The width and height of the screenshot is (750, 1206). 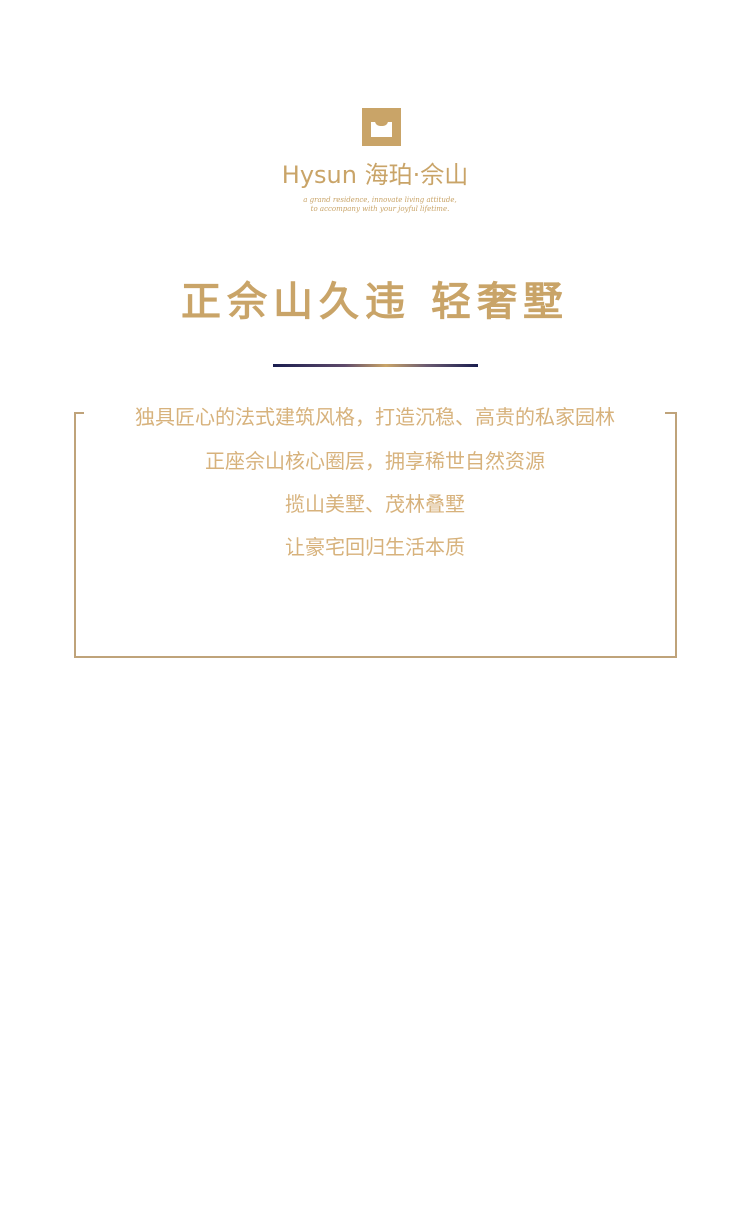 What do you see at coordinates (375, 365) in the screenshot?
I see `gradient-divider` at bounding box center [375, 365].